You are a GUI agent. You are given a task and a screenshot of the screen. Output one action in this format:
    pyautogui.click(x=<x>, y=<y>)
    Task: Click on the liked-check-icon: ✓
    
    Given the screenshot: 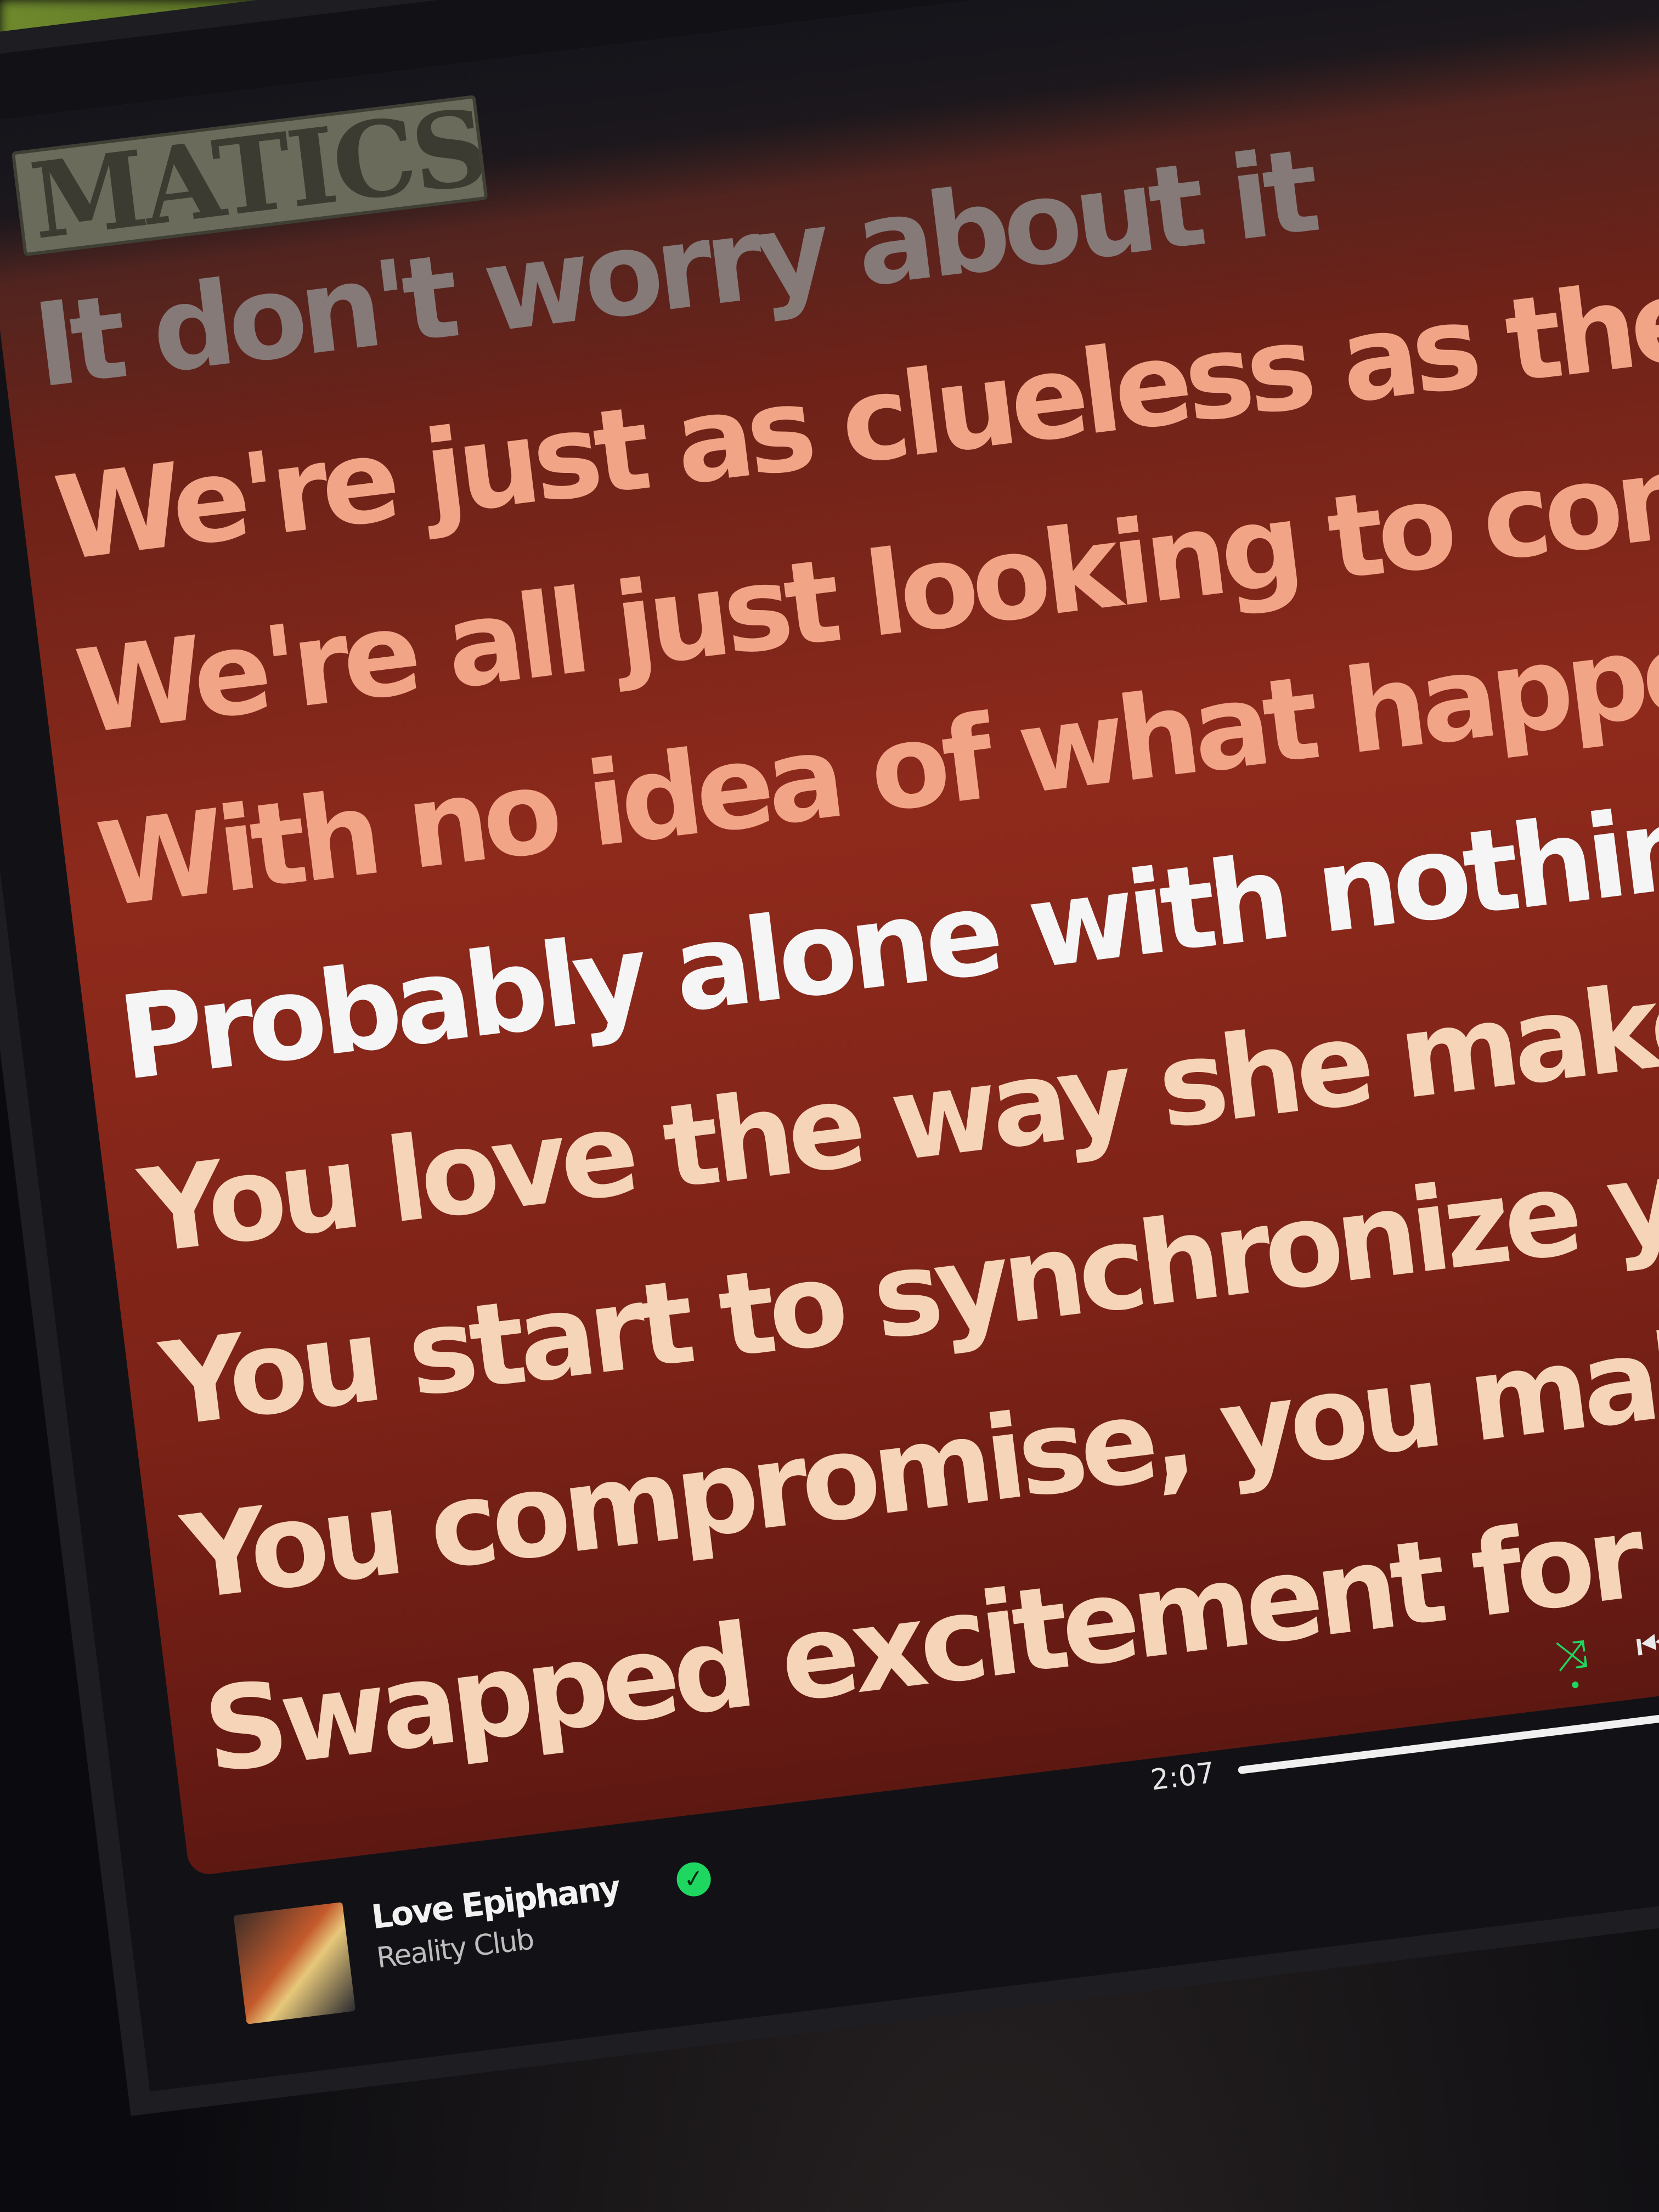 What is the action you would take?
    pyautogui.click(x=694, y=1879)
    